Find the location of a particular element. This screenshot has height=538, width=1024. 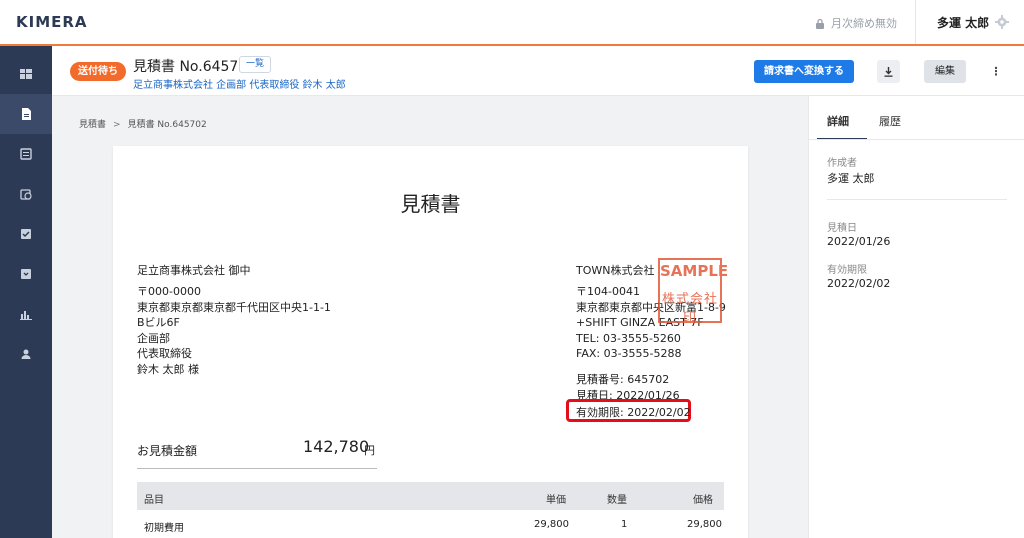

top-divider is located at coordinates (915, 22).